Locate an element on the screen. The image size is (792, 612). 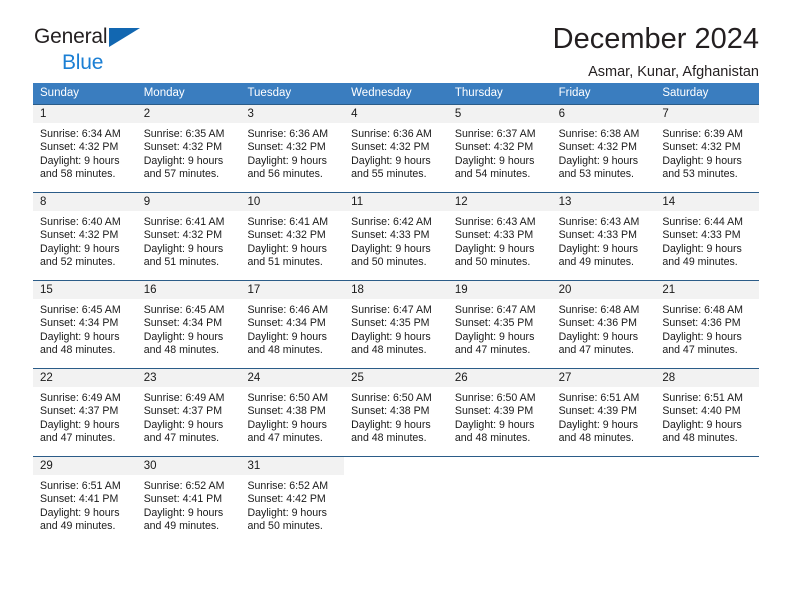
page-title: December 2024 is located at coordinates (655, 39).